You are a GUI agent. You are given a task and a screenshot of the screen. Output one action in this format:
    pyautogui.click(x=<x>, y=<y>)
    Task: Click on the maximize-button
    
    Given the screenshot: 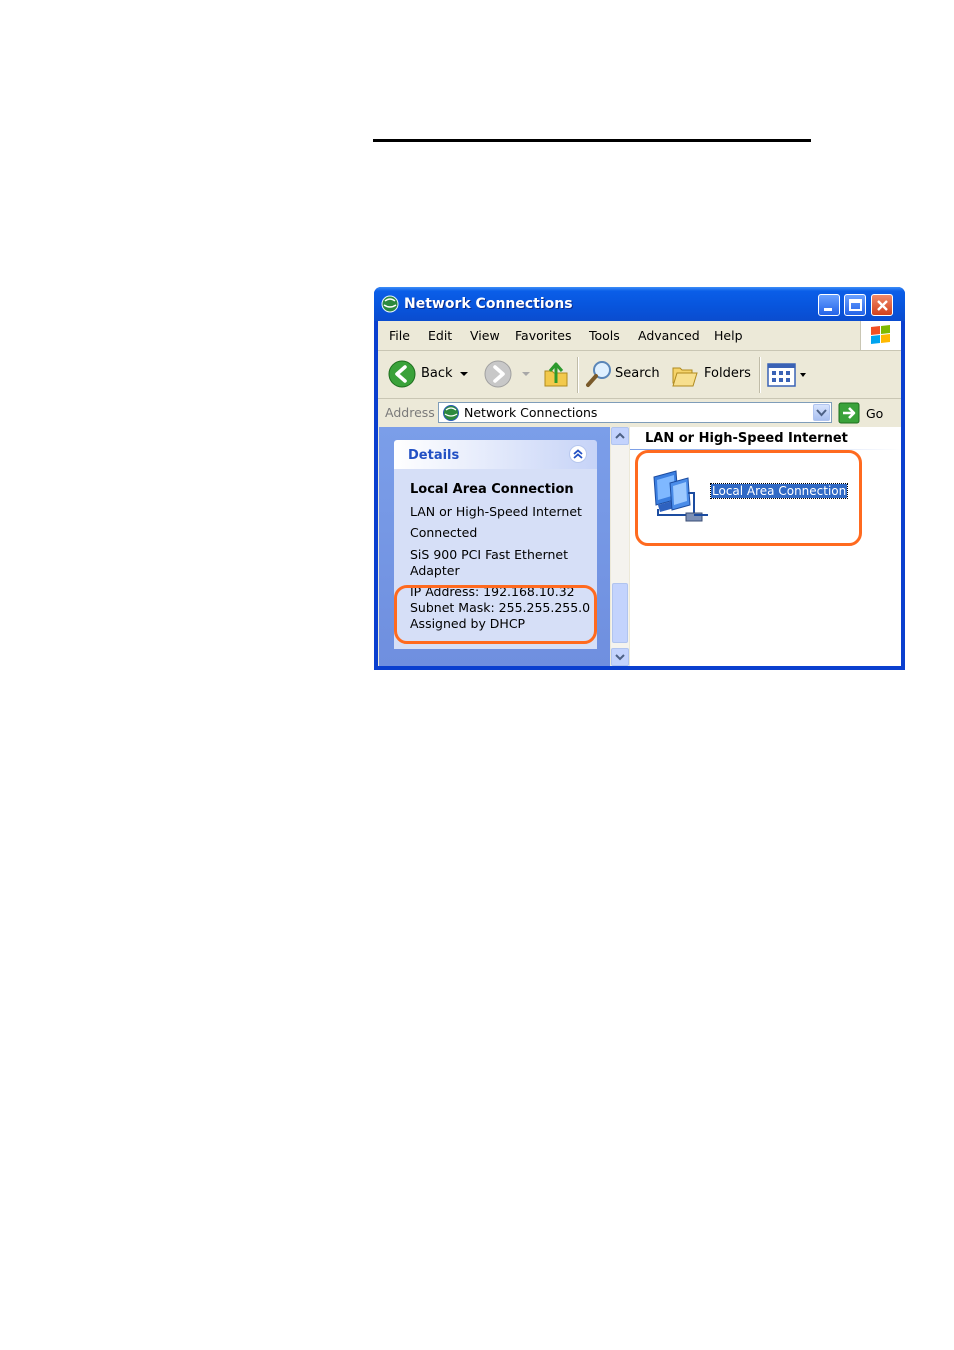 What is the action you would take?
    pyautogui.click(x=855, y=305)
    